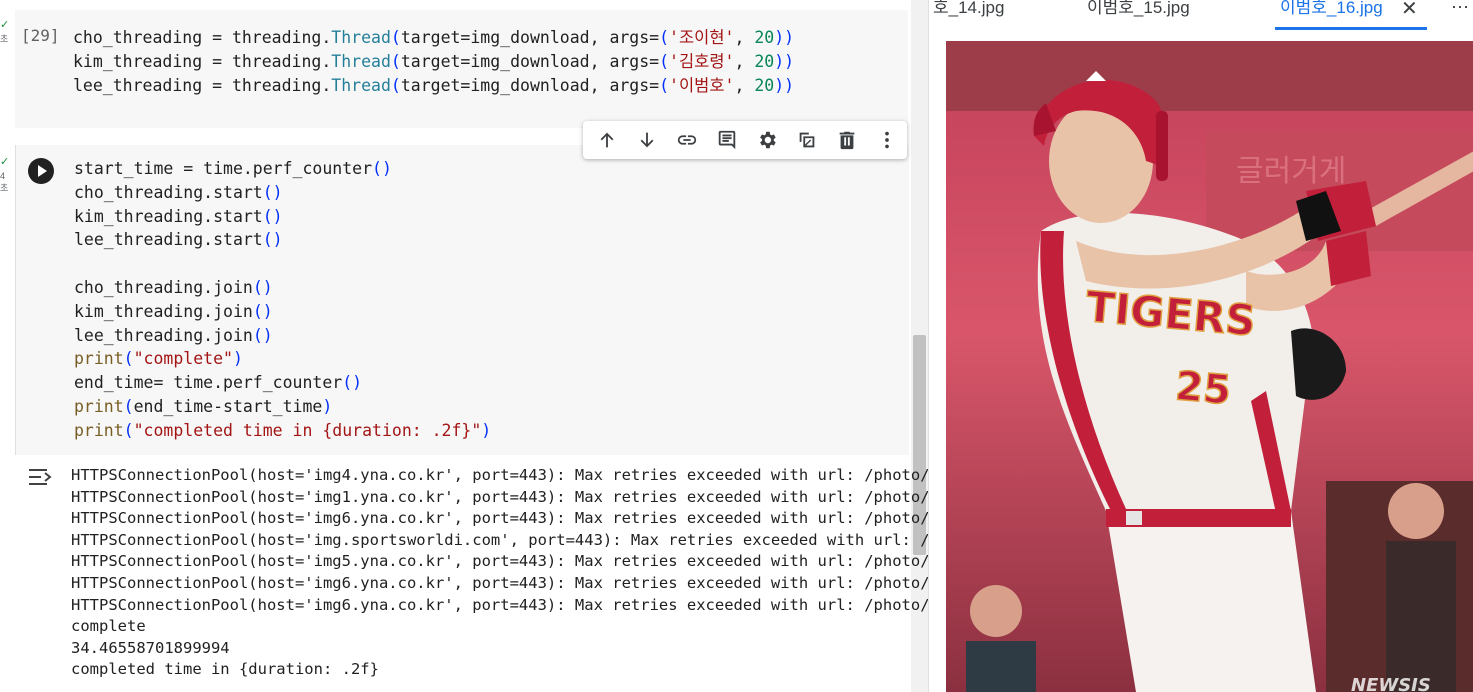 This screenshot has height=692, width=1473. Describe the element at coordinates (173, 335) in the screenshot. I see `code-line: lee_threading.join()` at that location.